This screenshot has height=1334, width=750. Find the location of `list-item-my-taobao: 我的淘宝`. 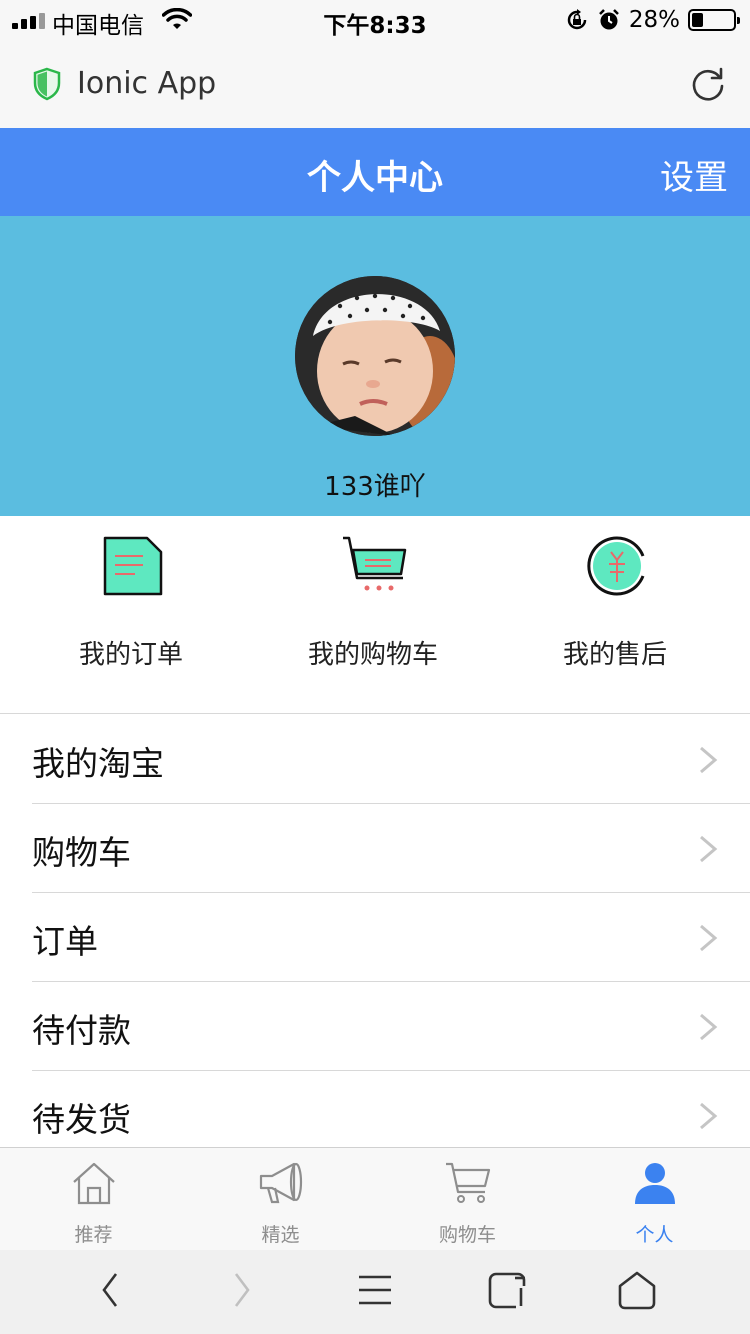

list-item-my-taobao: 我的淘宝 is located at coordinates (375, 759).